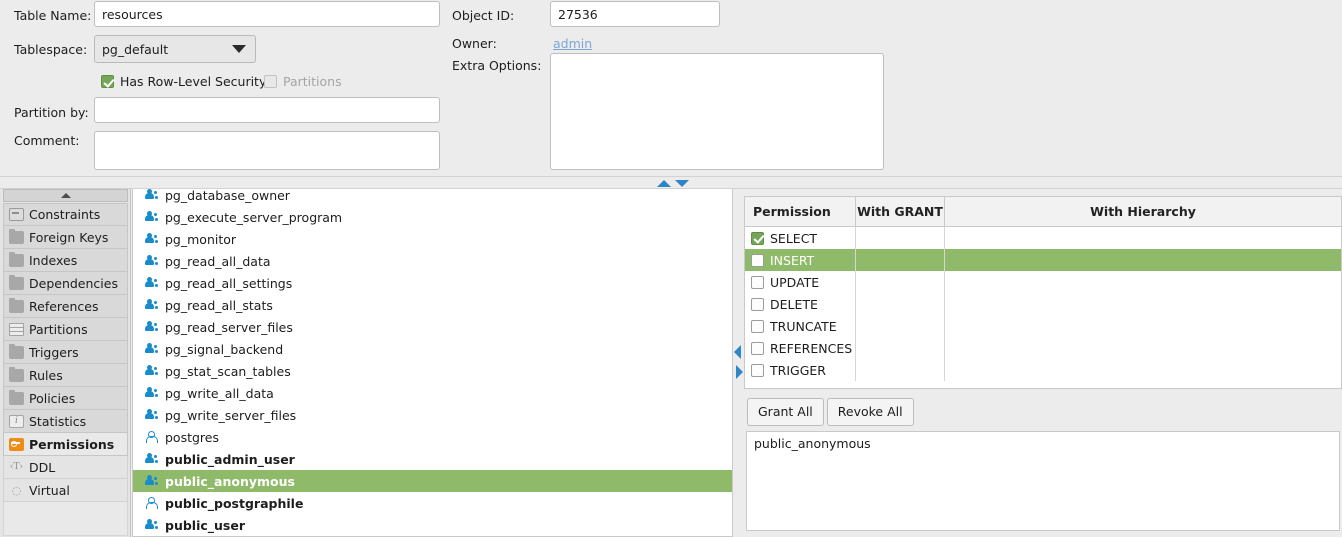  Describe the element at coordinates (65, 329) in the screenshot. I see `sidebar-item-partitions: Partitions` at that location.